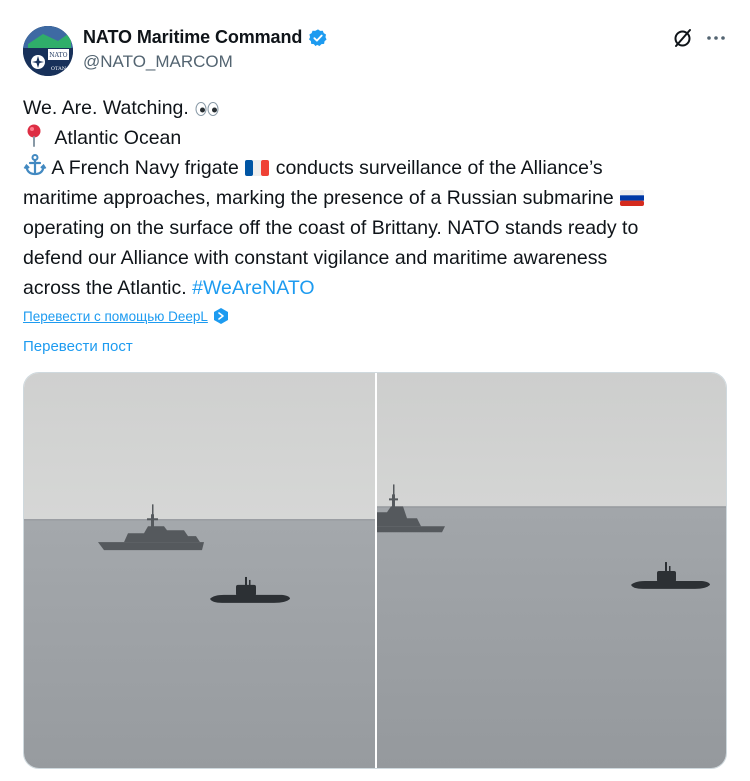  What do you see at coordinates (632, 198) in the screenshot?
I see `russia-flag-icon` at bounding box center [632, 198].